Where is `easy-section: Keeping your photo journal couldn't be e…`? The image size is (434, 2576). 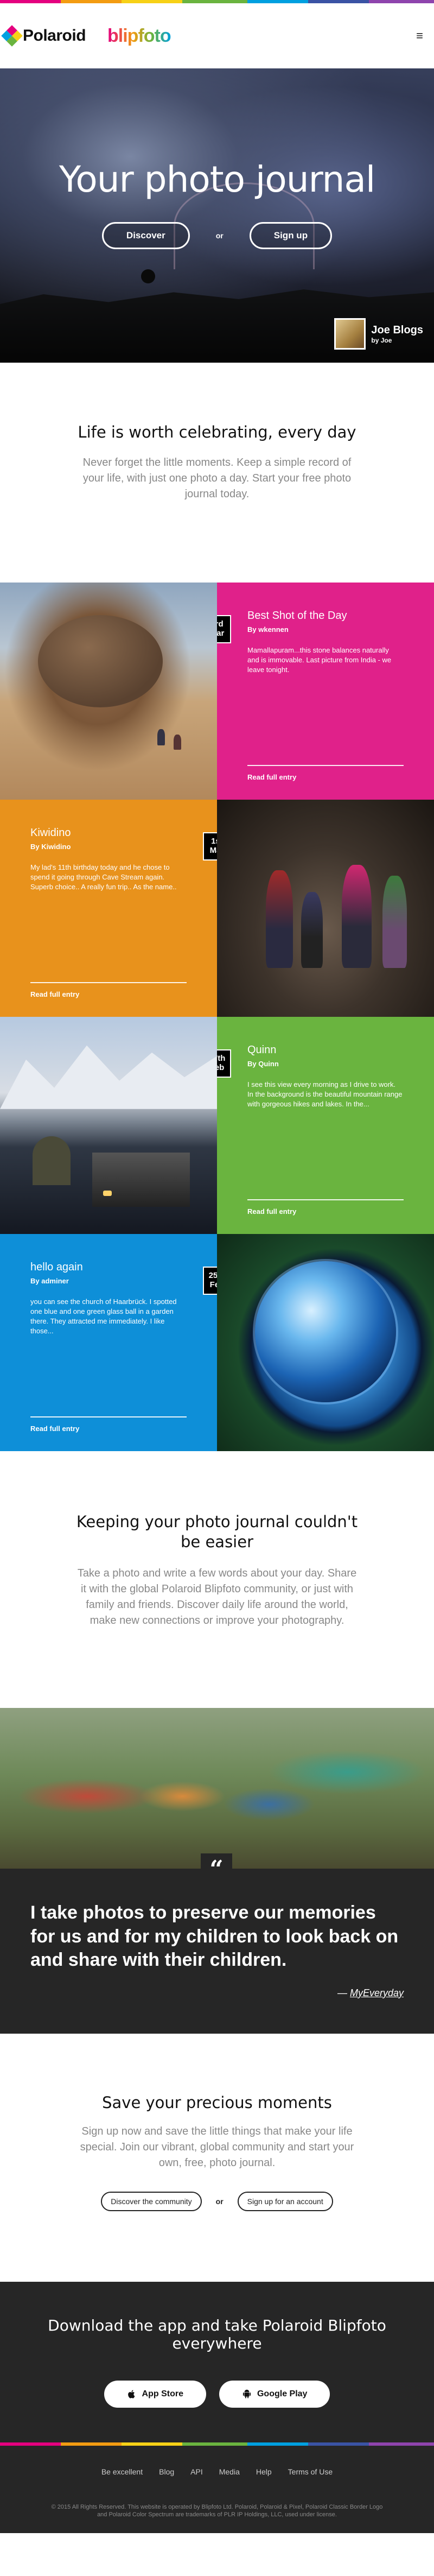
easy-section: Keeping your photo journal couldn't be e… is located at coordinates (217, 1579).